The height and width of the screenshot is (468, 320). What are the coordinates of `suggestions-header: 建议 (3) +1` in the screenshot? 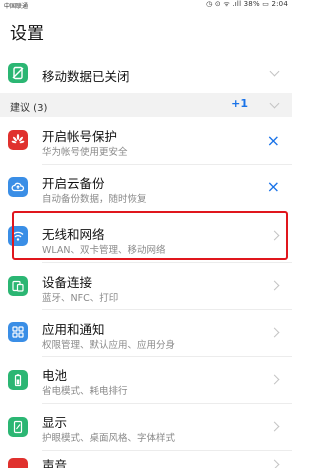 It's located at (146, 105).